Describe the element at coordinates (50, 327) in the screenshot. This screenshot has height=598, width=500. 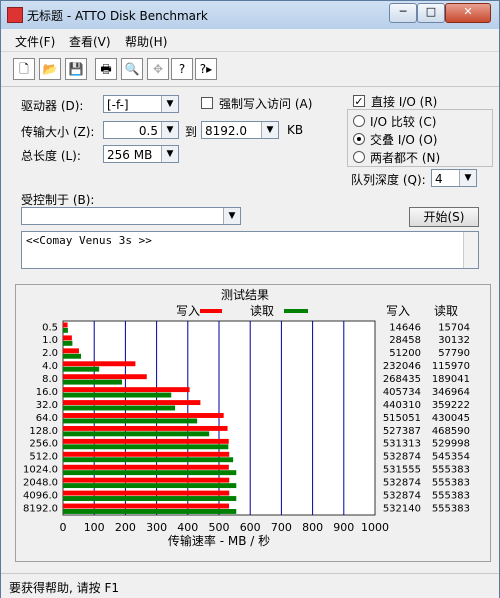
I see `category-label: 0.5` at that location.